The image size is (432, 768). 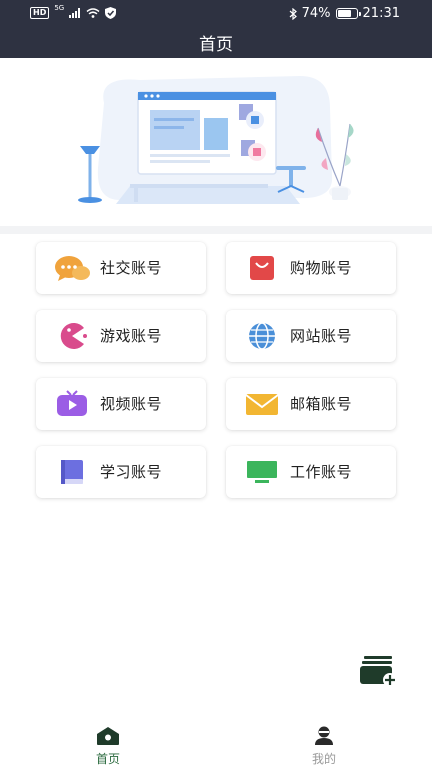 I want to click on battery-fill, so click(x=344, y=13).